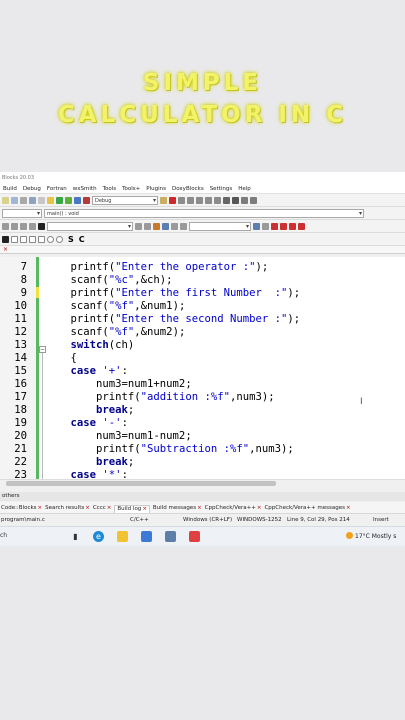 Image resolution: width=405 pixels, height=720 pixels. Describe the element at coordinates (98, 536) in the screenshot. I see `edge-icon: e` at that location.